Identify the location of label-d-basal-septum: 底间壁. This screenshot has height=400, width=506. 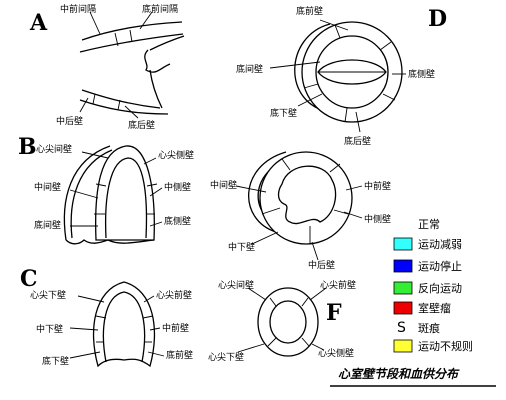
(249, 69).